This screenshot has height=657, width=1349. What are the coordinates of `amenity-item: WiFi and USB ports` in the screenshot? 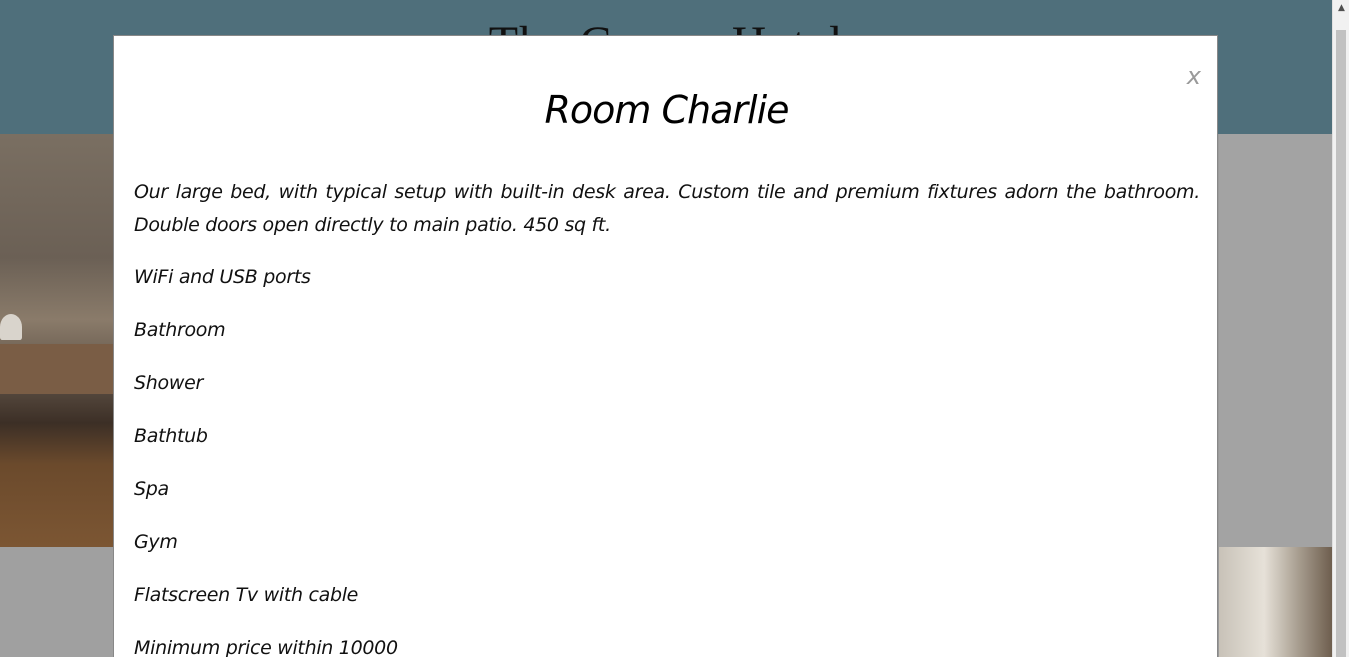 It's located at (222, 277).